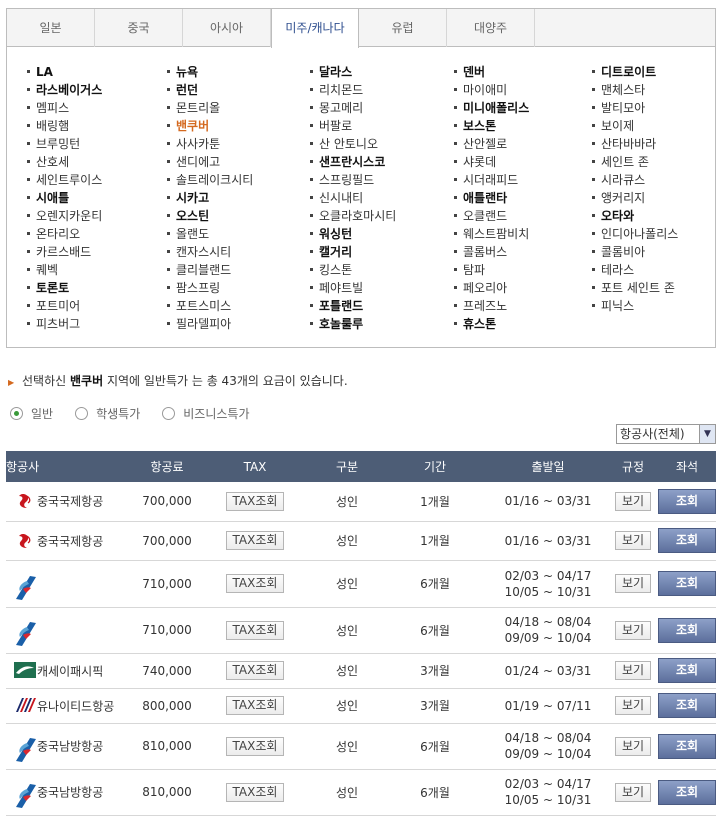  What do you see at coordinates (97, 108) in the screenshot?
I see `city-link: 멤피스` at bounding box center [97, 108].